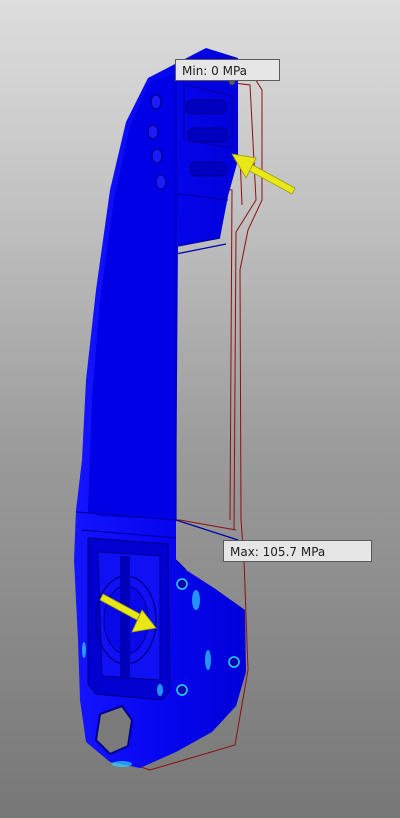 This screenshot has height=818, width=400. What do you see at coordinates (227, 70) in the screenshot?
I see `min-stress-probe-label: Min: 0 MPa` at bounding box center [227, 70].